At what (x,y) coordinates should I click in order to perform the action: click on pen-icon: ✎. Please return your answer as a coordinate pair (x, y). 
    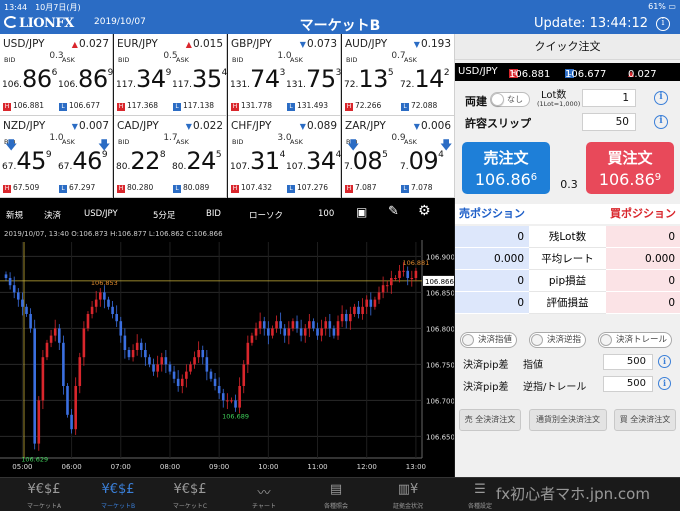
    Looking at the image, I should click on (393, 211).